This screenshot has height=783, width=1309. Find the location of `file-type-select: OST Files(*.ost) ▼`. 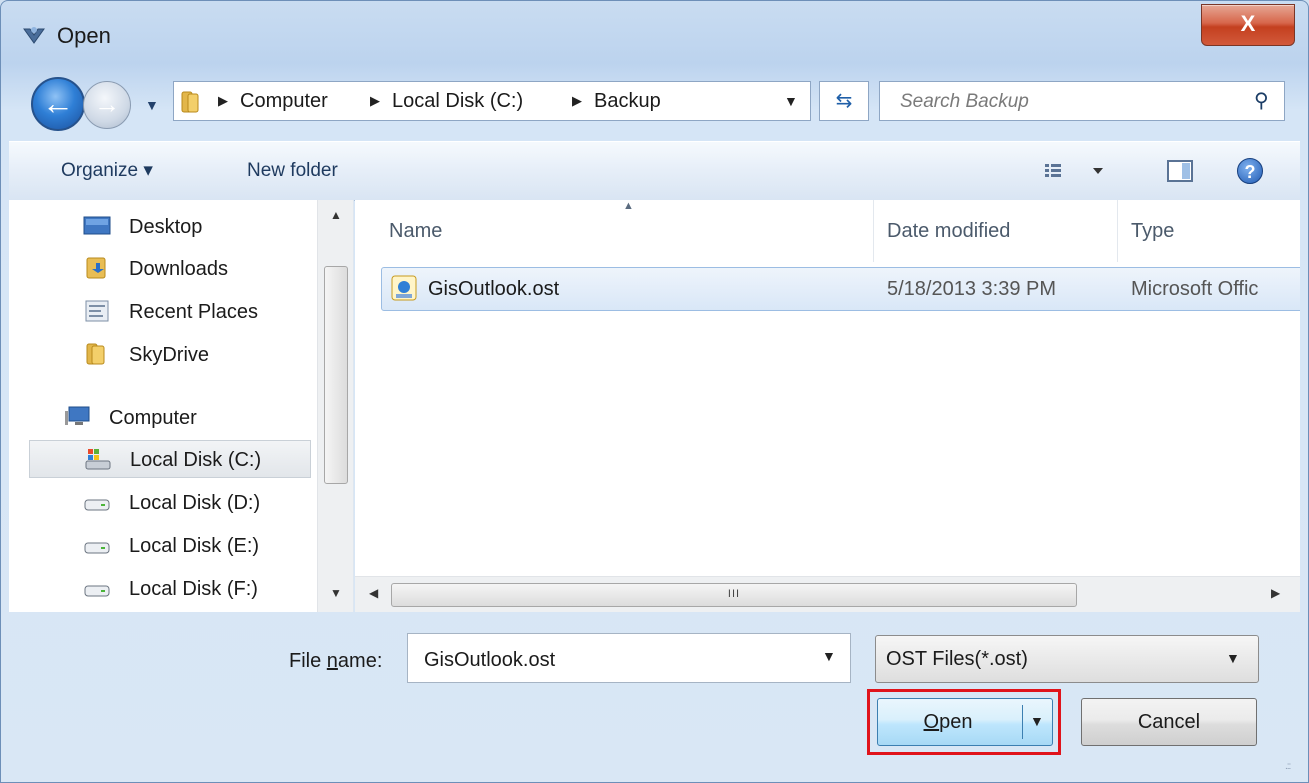

file-type-select: OST Files(*.ost) ▼ is located at coordinates (1067, 659).